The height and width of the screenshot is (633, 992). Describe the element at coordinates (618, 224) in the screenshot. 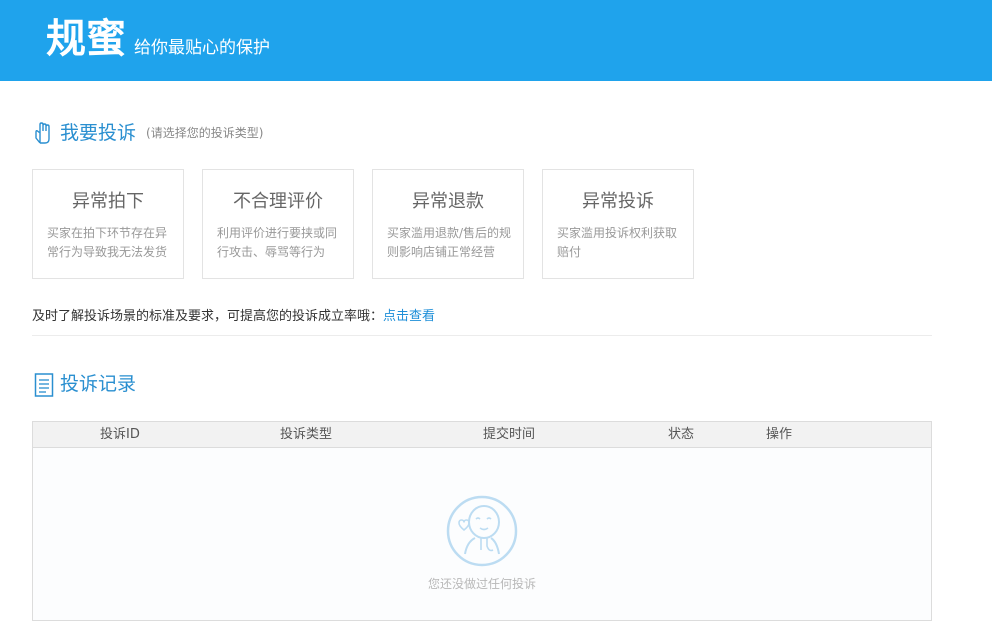

I see `card-abnormal-complaint: 异常投诉 买家滥用投诉权利获取赔付` at that location.